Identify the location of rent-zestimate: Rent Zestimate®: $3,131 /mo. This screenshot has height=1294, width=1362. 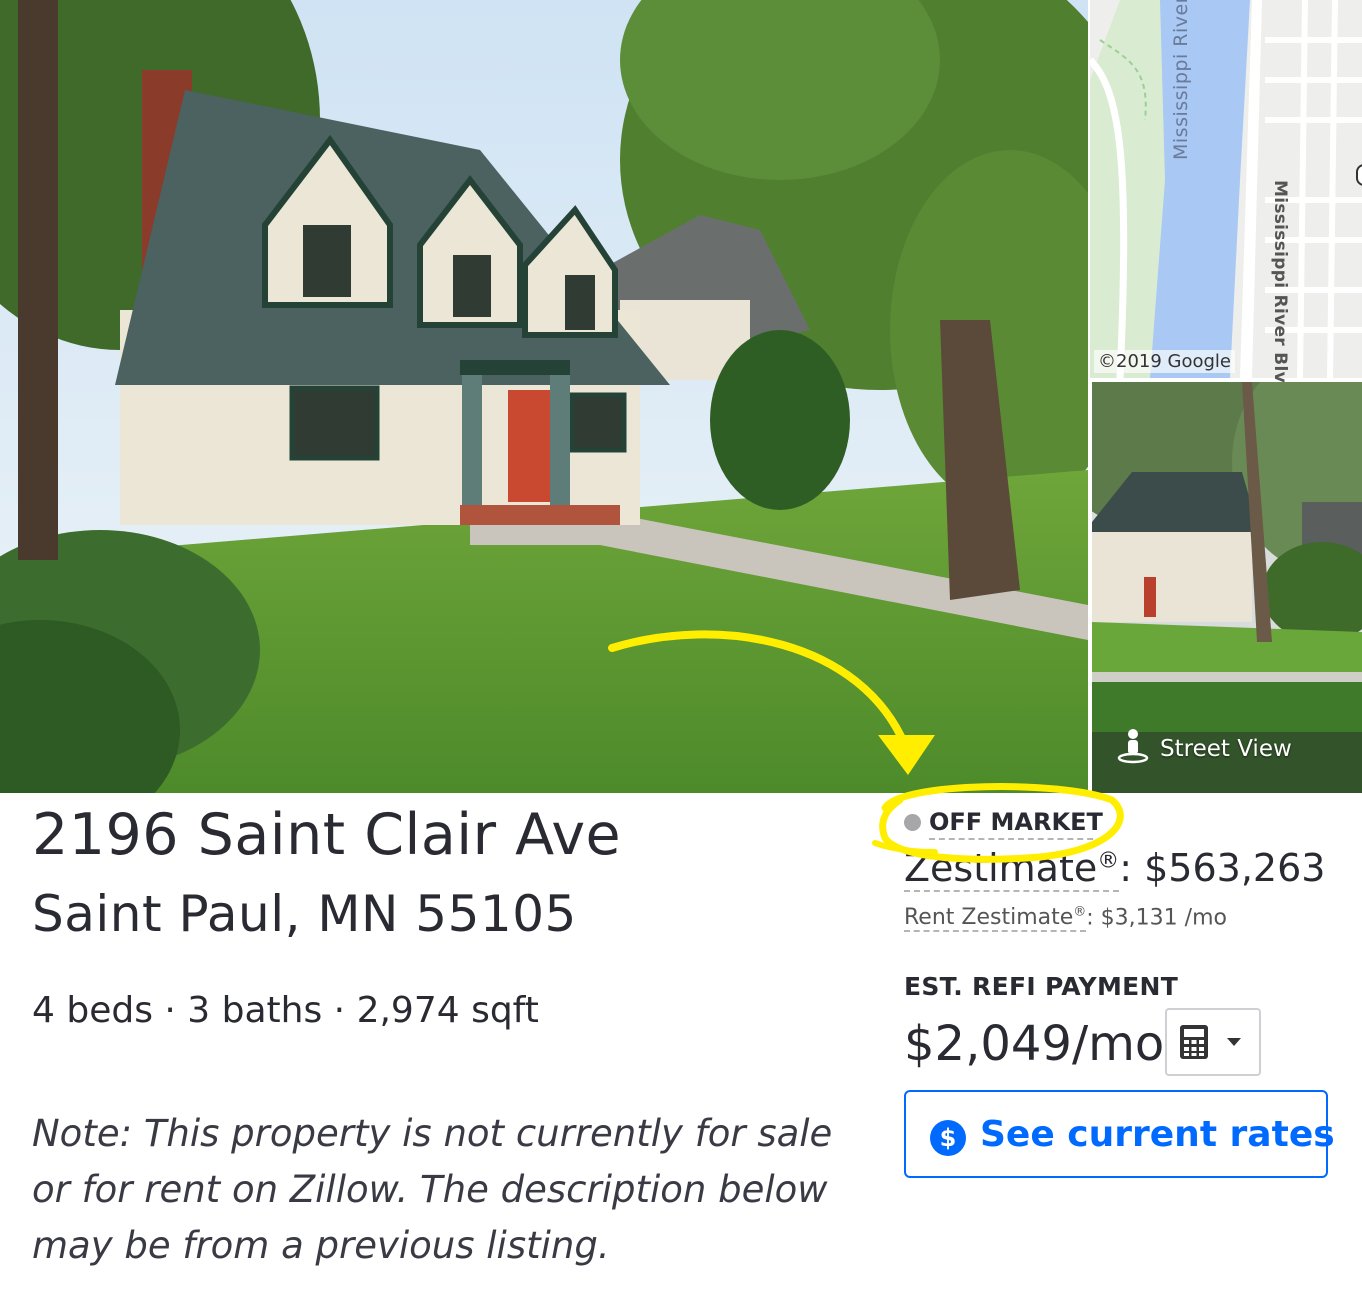
(1065, 919).